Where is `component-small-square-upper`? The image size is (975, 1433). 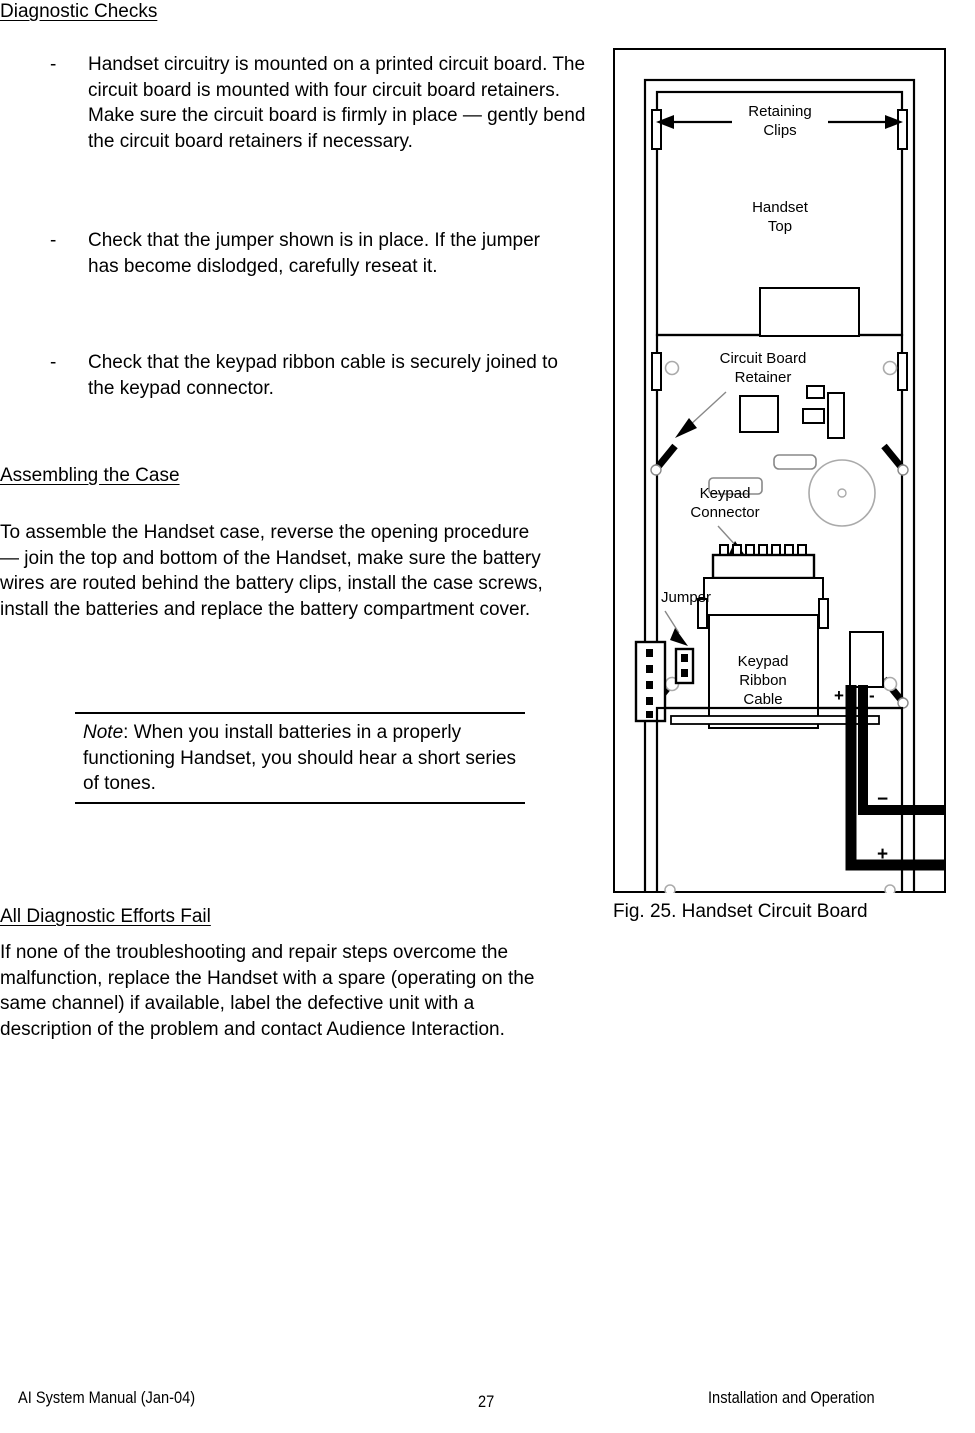
component-small-square-upper is located at coordinates (815, 392).